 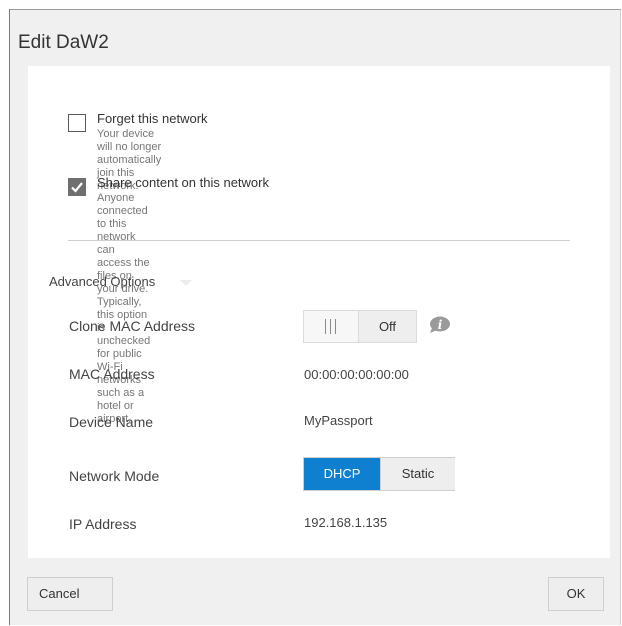 I want to click on clone-mac-label: Clone MAC Address, so click(x=132, y=326).